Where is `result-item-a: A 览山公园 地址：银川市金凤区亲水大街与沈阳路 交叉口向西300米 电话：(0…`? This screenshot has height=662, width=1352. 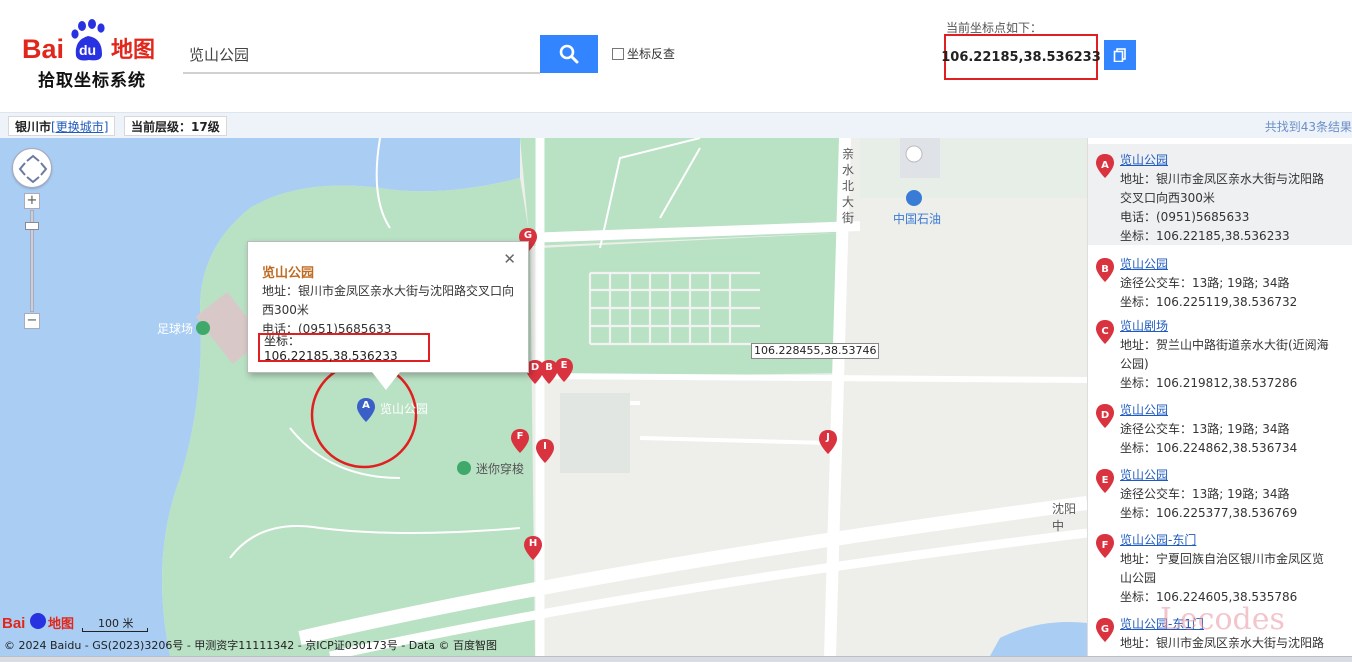 result-item-a: A 览山公园 地址：银川市金凤区亲水大街与沈阳路 交叉口向西300米 电话：(0… is located at coordinates (1220, 194).